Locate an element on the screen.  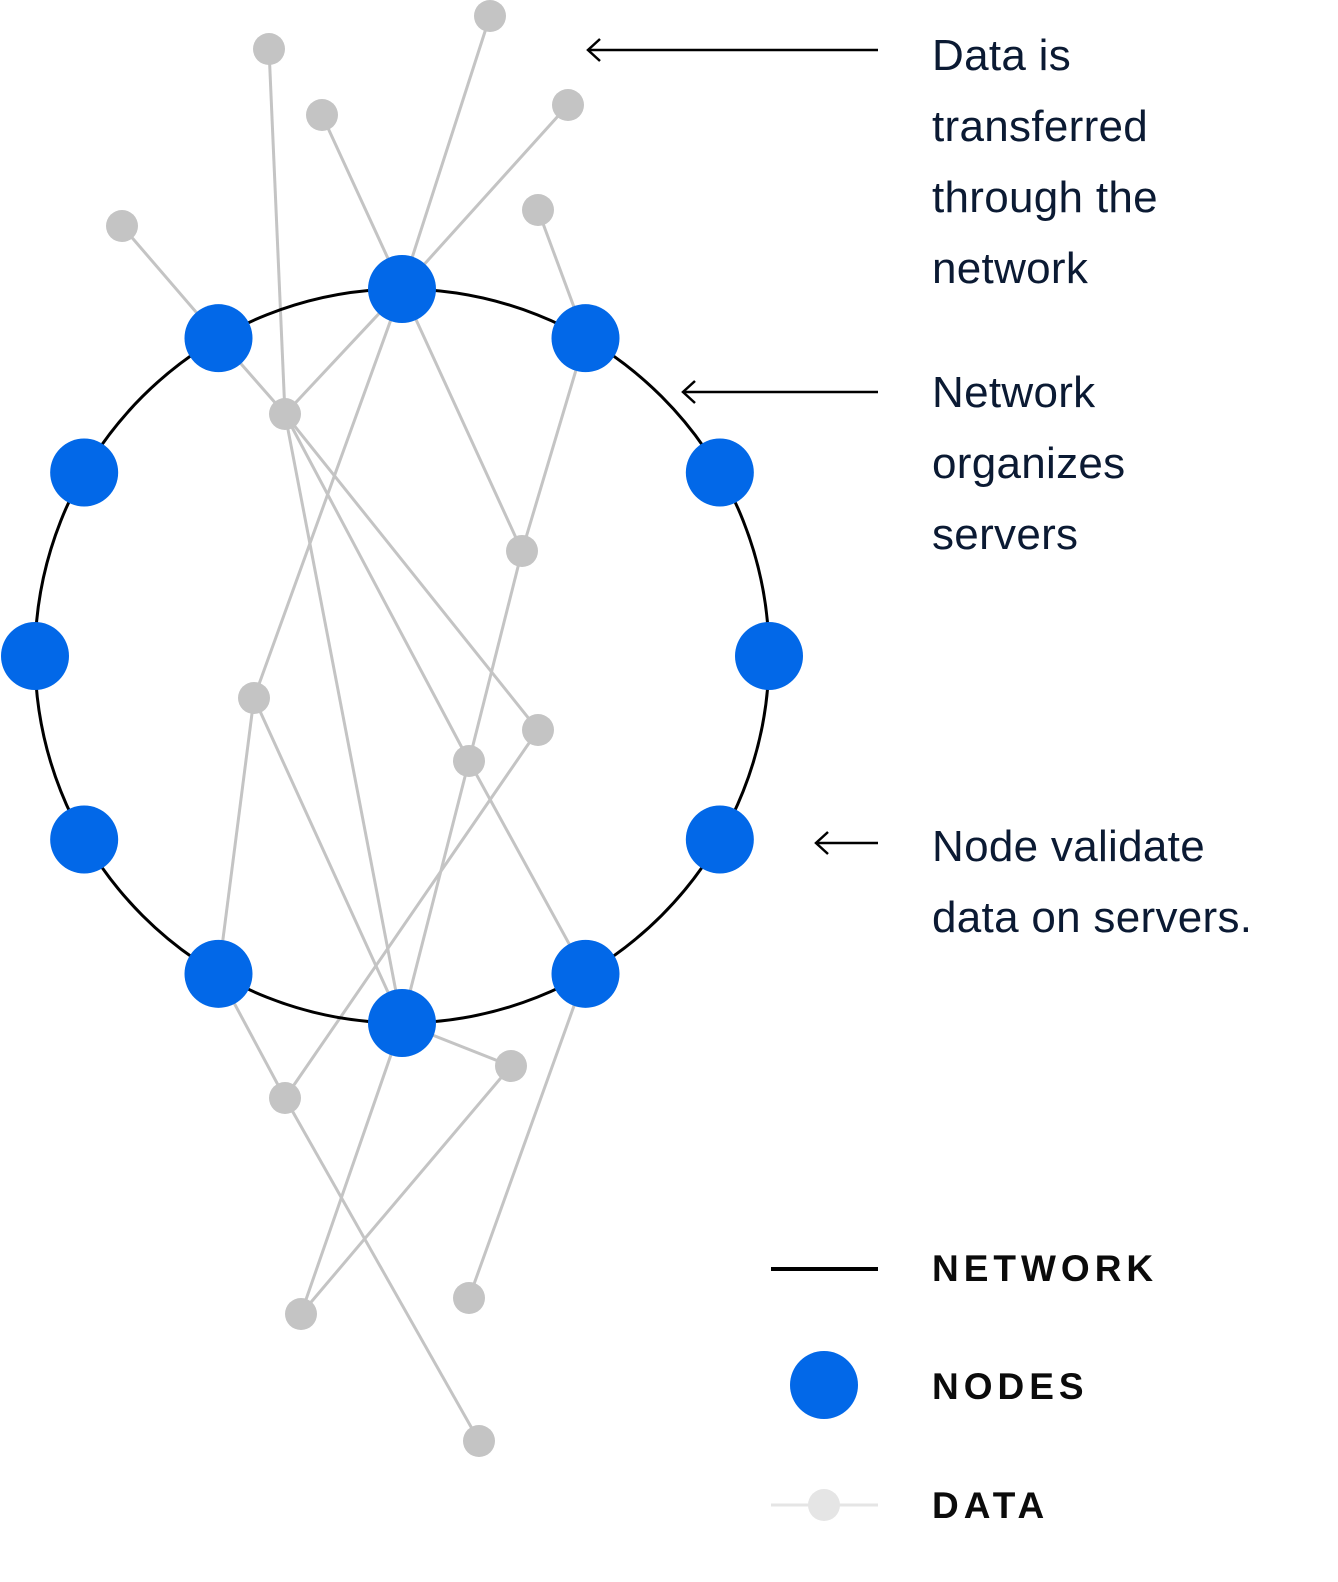
legend-node-dot-icon is located at coordinates (824, 1385).